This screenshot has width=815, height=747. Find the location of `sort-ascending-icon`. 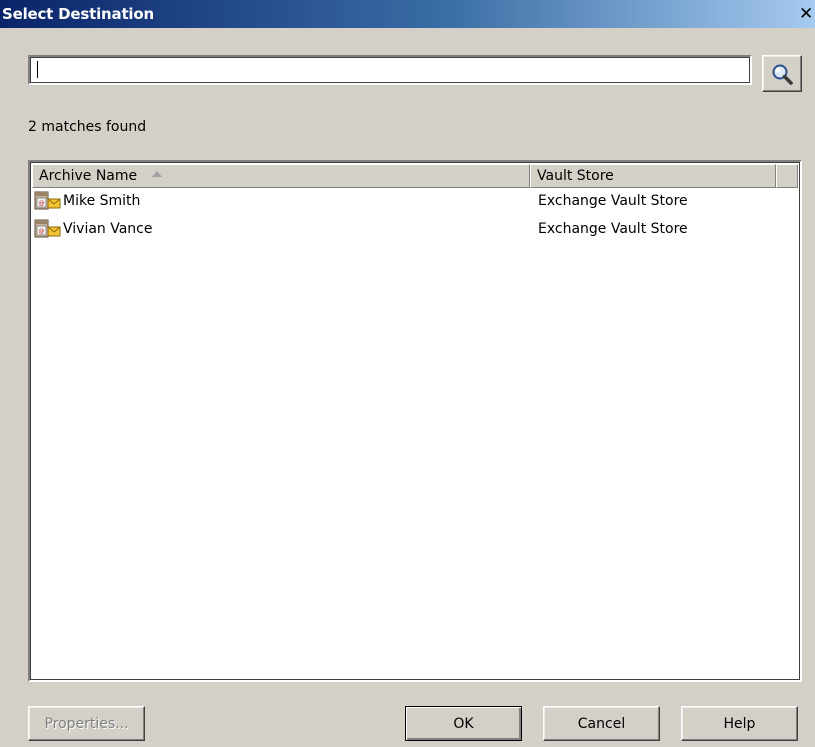

sort-ascending-icon is located at coordinates (156, 174).